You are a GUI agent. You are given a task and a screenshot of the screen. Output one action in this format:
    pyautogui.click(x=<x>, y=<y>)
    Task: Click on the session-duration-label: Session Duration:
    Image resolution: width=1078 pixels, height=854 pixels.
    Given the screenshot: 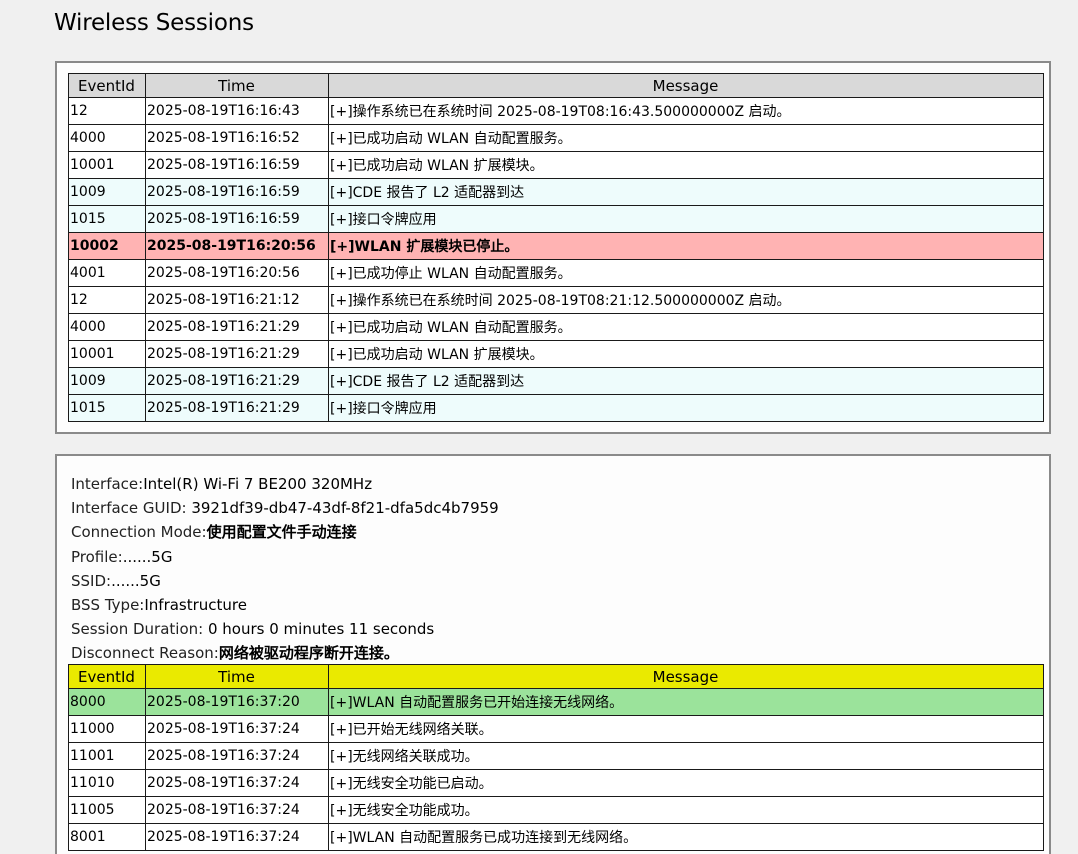 What is the action you would take?
    pyautogui.click(x=139, y=629)
    